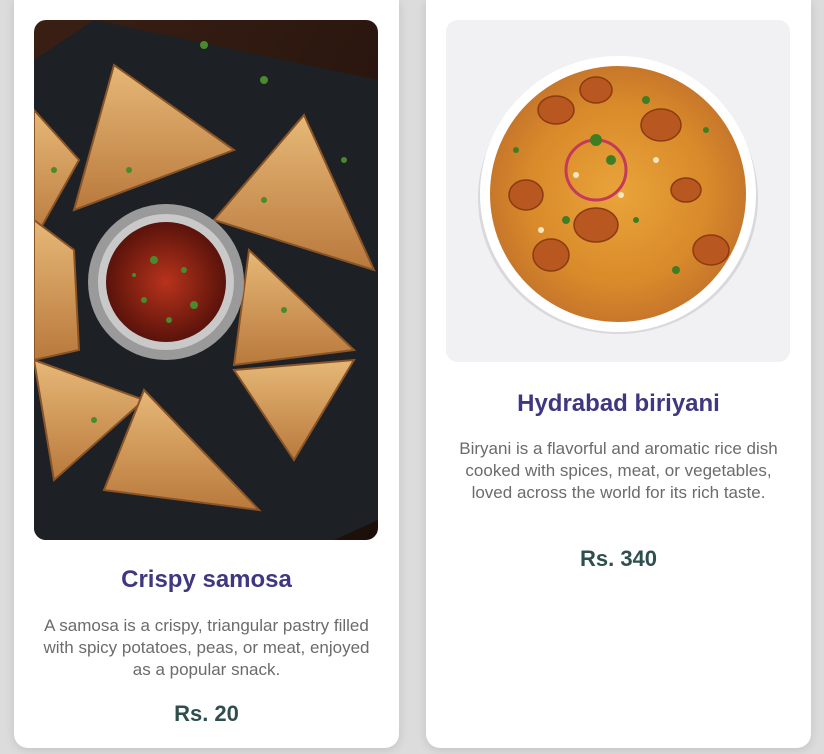 The width and height of the screenshot is (824, 754). Describe the element at coordinates (206, 579) in the screenshot. I see `food-title: Crispy samosa` at that location.